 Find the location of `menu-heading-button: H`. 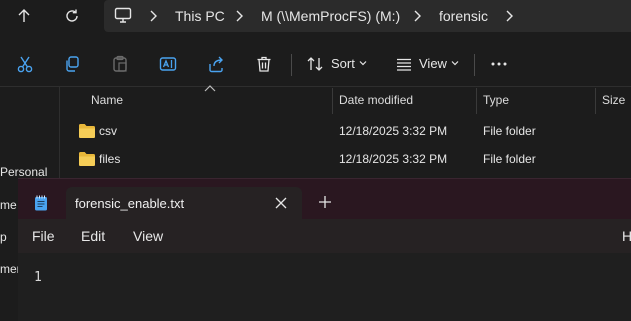

menu-heading-button: H is located at coordinates (626, 236).